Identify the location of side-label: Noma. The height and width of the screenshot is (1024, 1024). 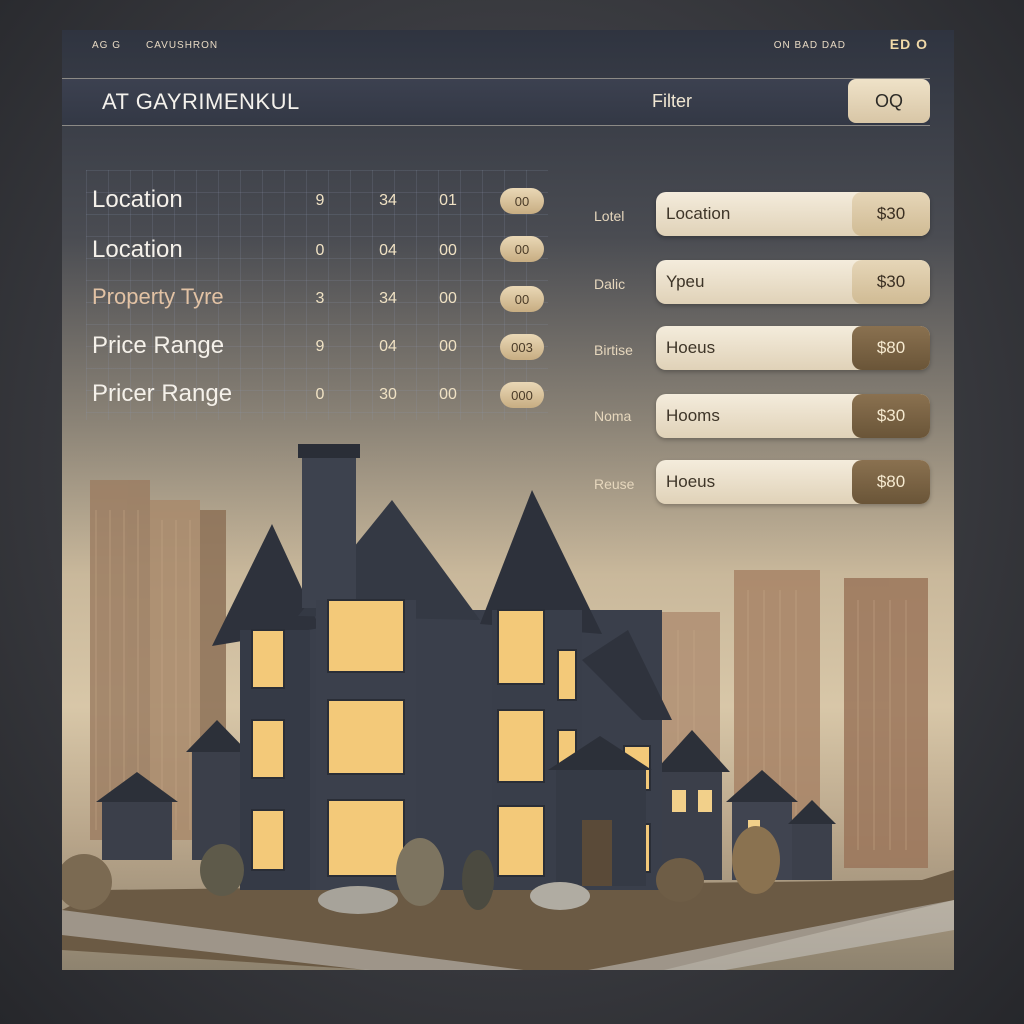
(613, 416).